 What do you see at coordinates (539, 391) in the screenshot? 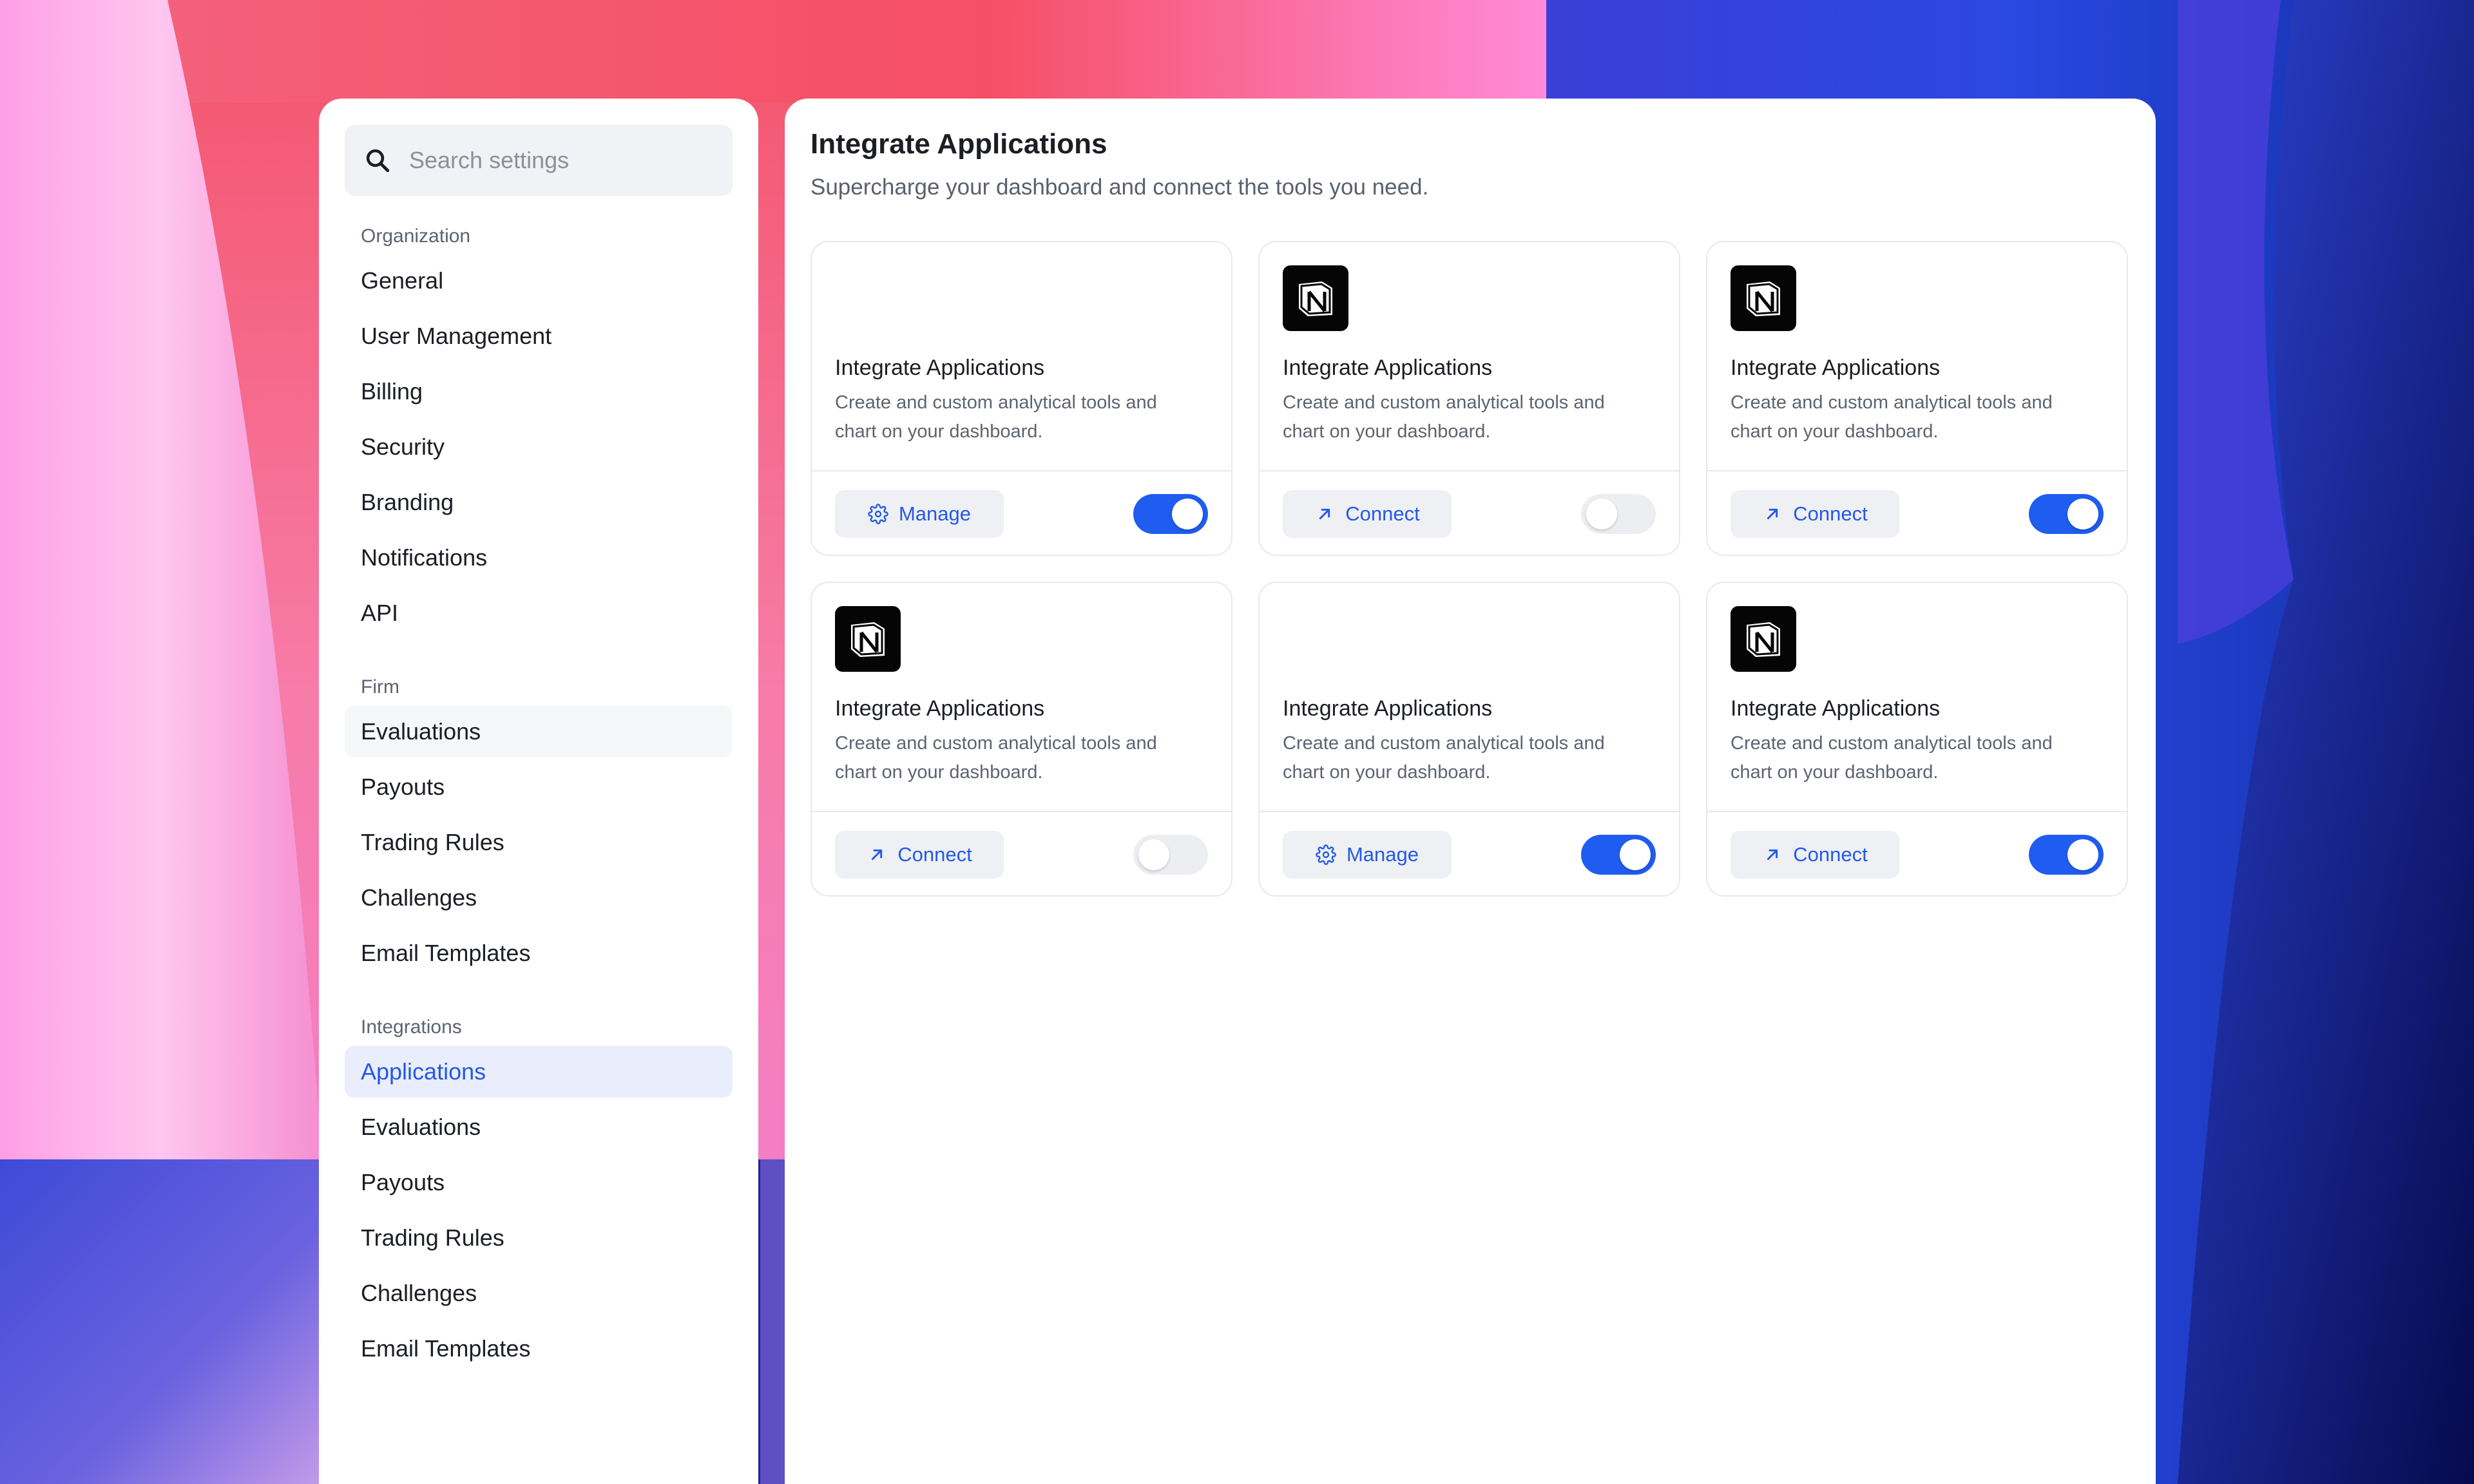
I see `sidebar-item-billing: Billing` at bounding box center [539, 391].